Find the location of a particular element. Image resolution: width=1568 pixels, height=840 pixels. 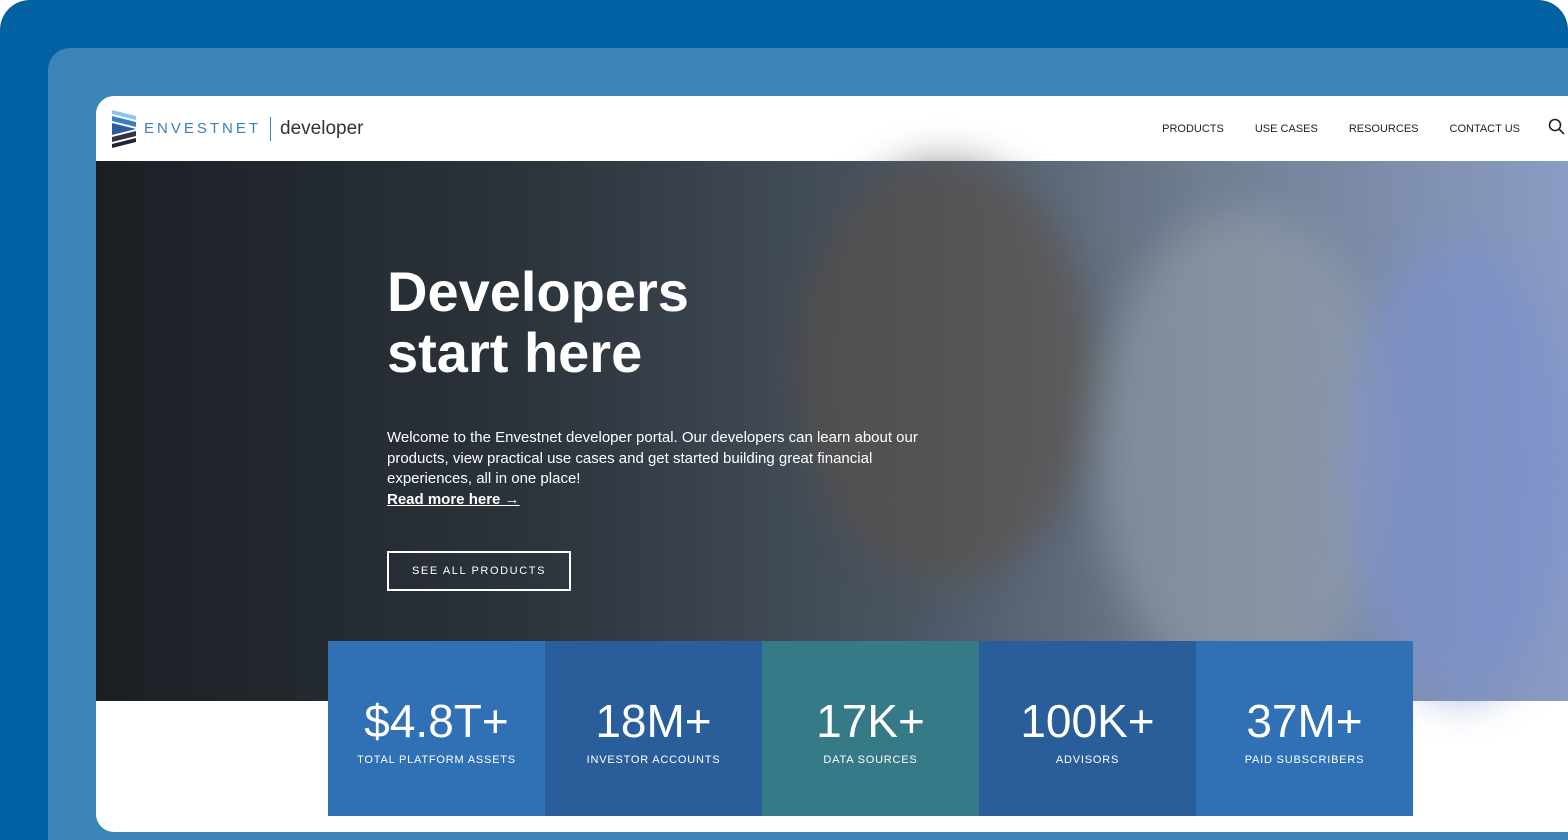

stat-value: 100K+ is located at coordinates (1087, 721).